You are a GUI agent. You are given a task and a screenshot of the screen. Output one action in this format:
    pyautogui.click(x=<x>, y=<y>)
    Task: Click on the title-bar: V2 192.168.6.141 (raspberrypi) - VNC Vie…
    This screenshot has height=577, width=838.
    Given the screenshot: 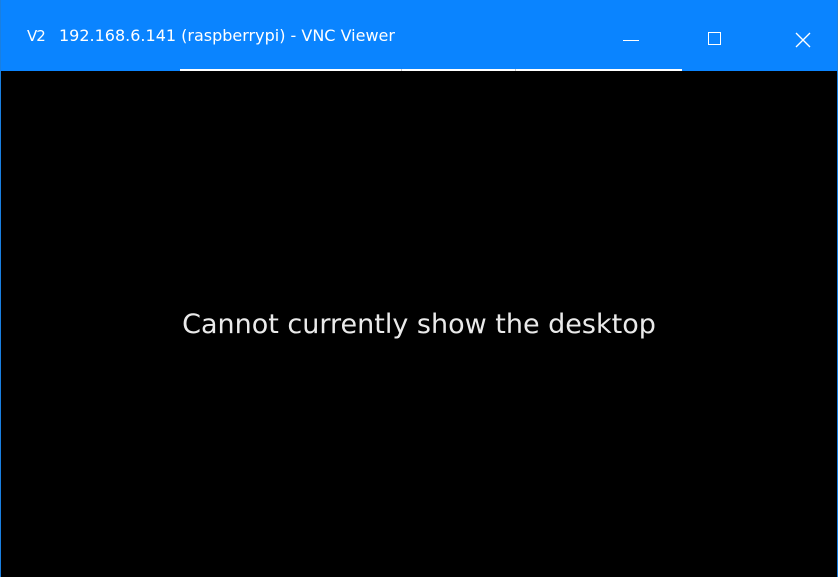 What is the action you would take?
    pyautogui.click(x=419, y=35)
    